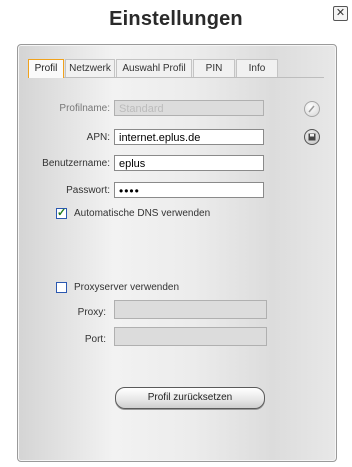  Describe the element at coordinates (190, 398) in the screenshot. I see `profil-zuruecksetzen-button: Profil zurücksetzen` at that location.